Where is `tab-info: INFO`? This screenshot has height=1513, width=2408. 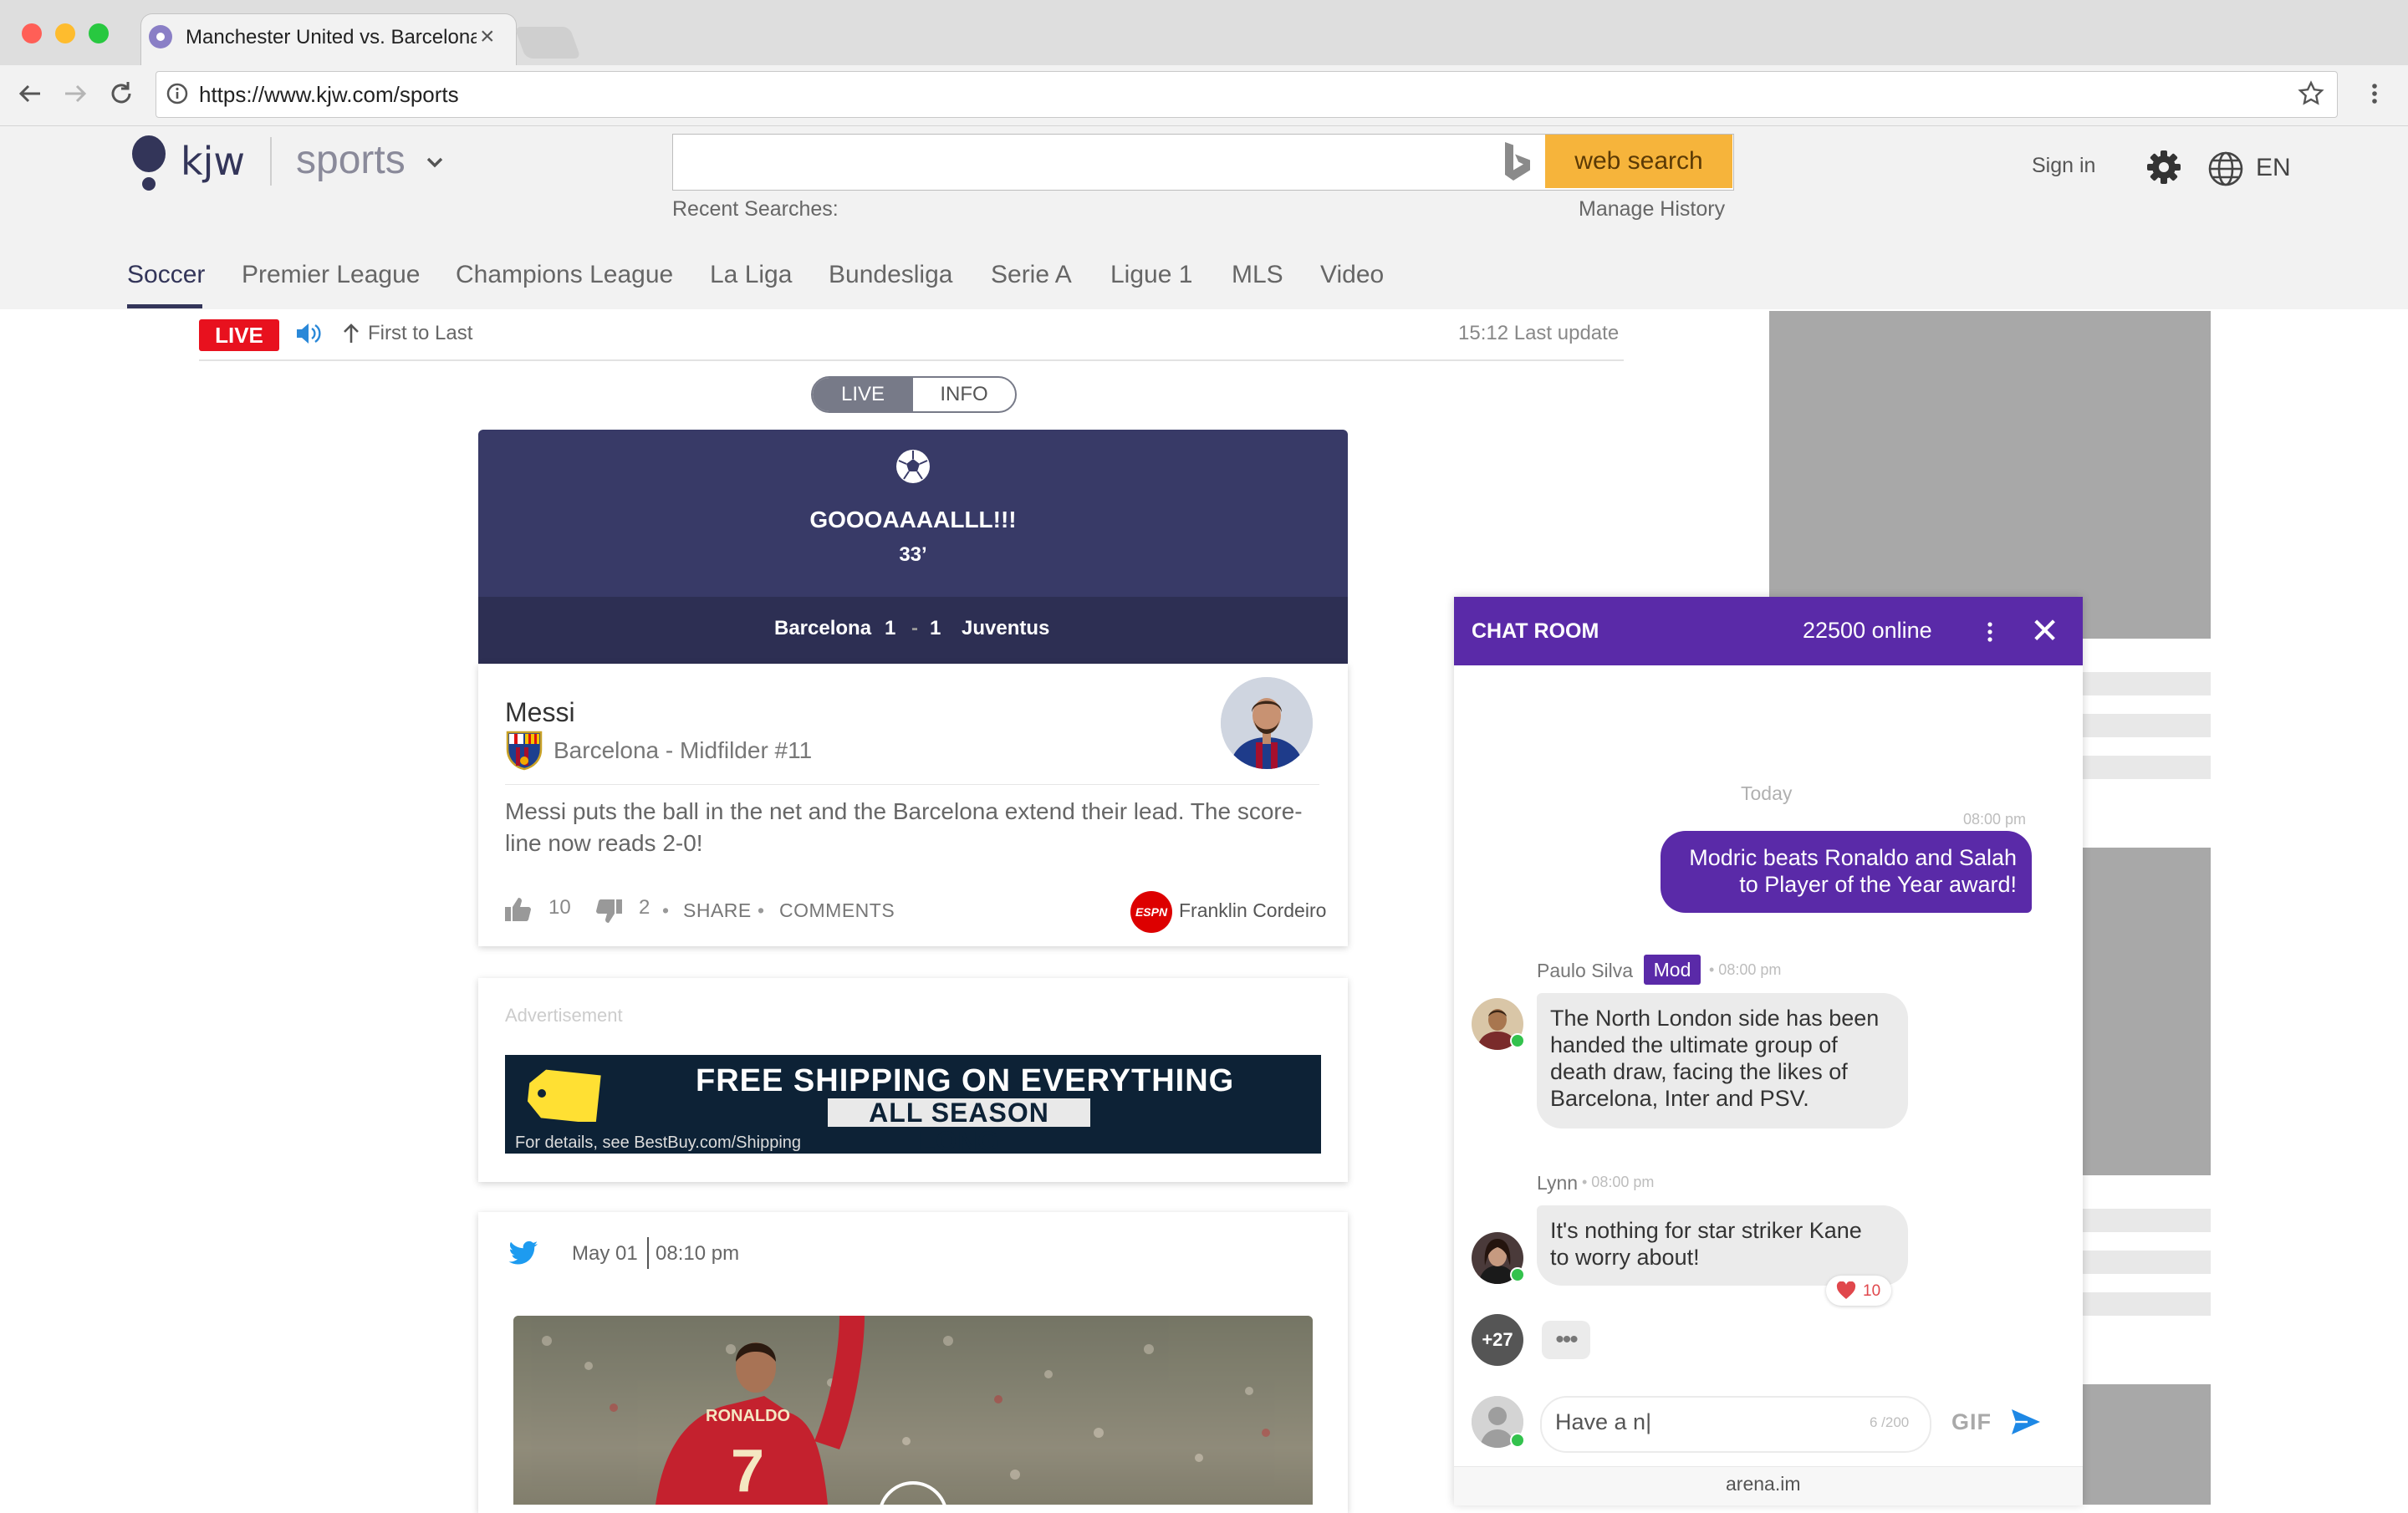
tab-info: INFO is located at coordinates (964, 394).